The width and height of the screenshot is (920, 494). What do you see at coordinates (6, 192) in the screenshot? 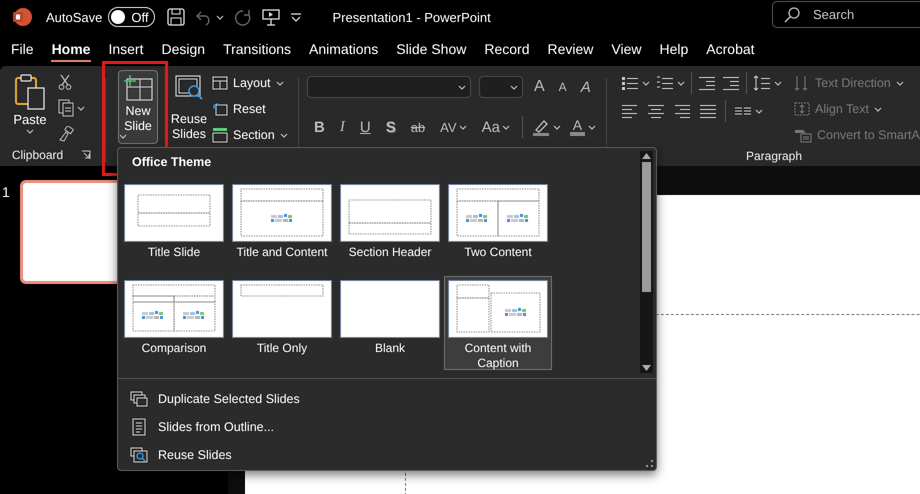
I see `slide-number: 1` at bounding box center [6, 192].